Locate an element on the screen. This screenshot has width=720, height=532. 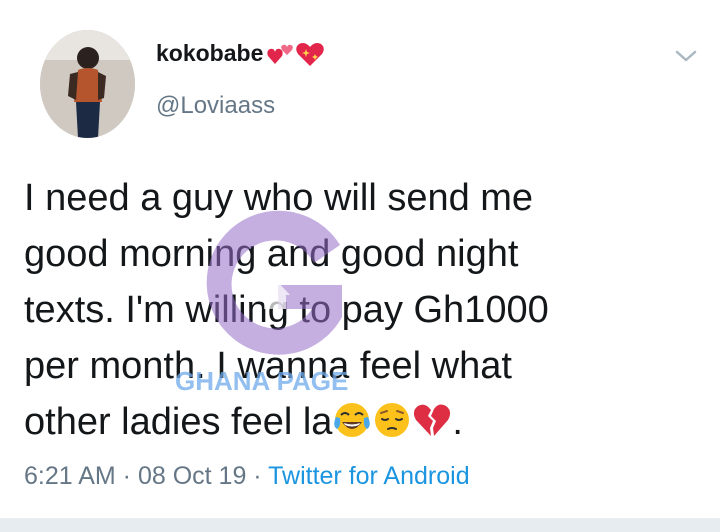
tweet-date: 08 Oct 19 is located at coordinates (192, 476).